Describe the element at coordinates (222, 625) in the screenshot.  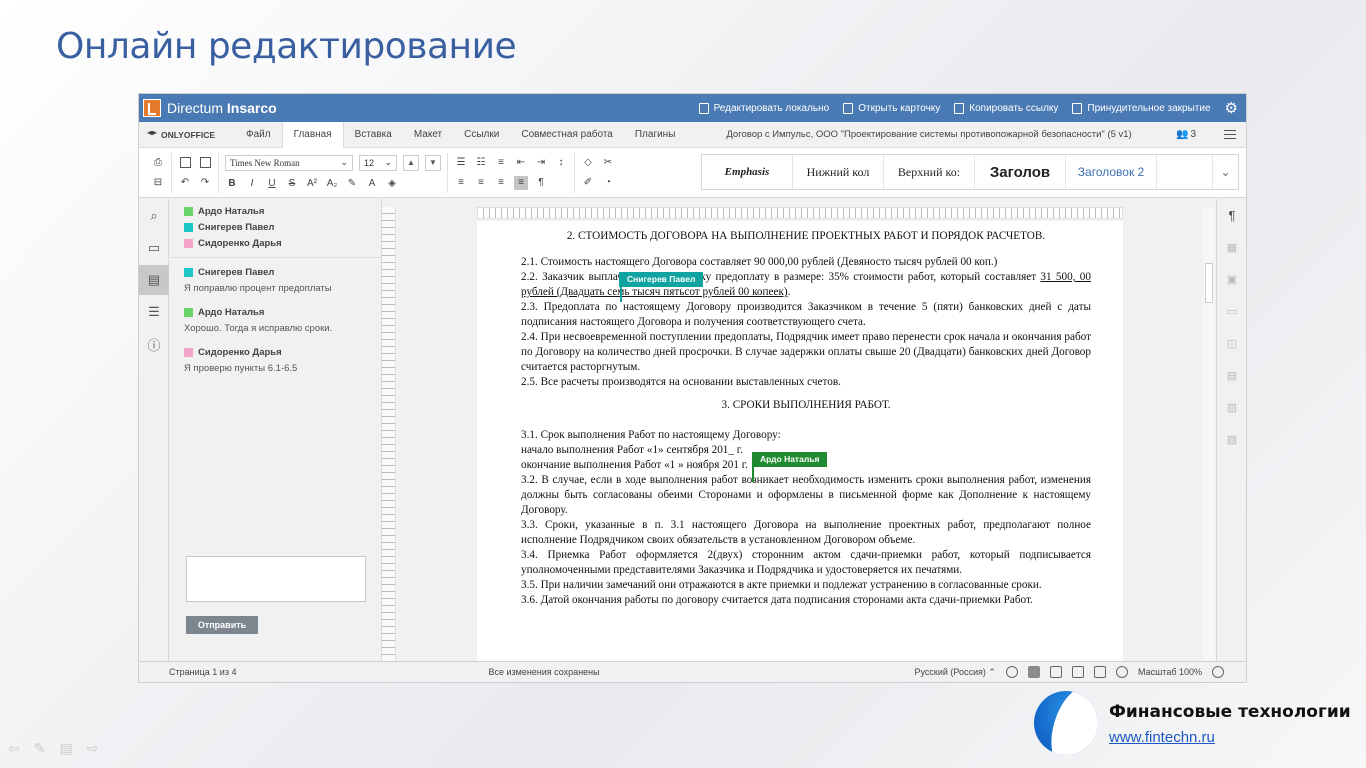
I see `send-button: Отправить` at that location.